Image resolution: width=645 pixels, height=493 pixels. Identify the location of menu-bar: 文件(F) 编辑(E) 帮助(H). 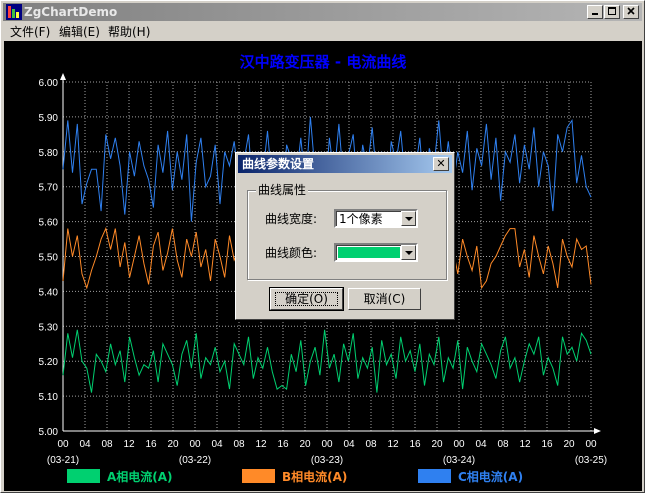
(322, 31).